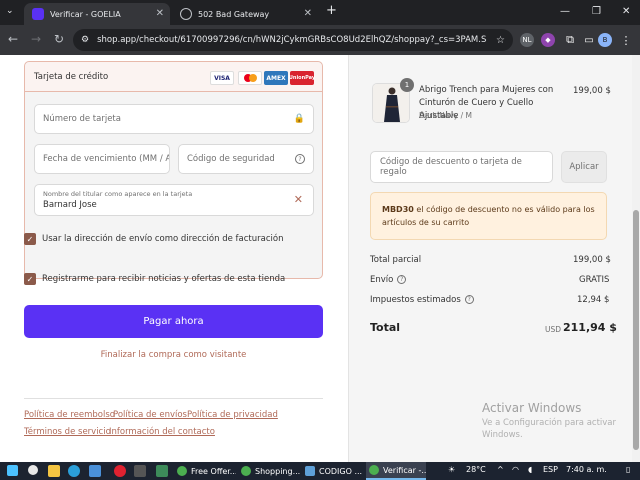 The width and height of the screenshot is (640, 480). What do you see at coordinates (174, 205) in the screenshot?
I see `cardholder-name-value: Barnard Jose` at bounding box center [174, 205].